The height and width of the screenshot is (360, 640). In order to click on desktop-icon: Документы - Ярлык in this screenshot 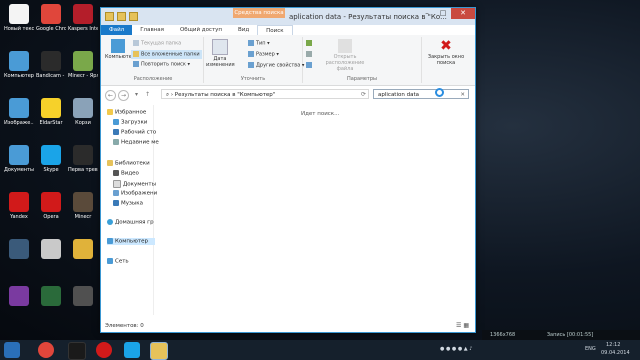, I will do `click(19, 159)`.